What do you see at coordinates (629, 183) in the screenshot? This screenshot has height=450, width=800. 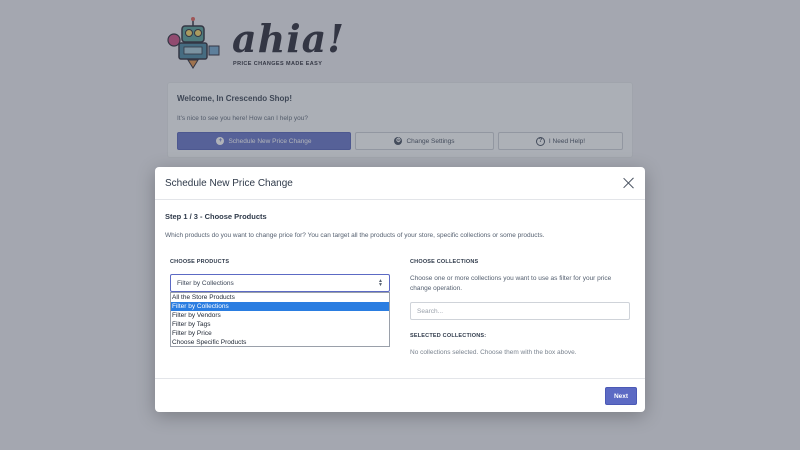 I see `close-icon` at bounding box center [629, 183].